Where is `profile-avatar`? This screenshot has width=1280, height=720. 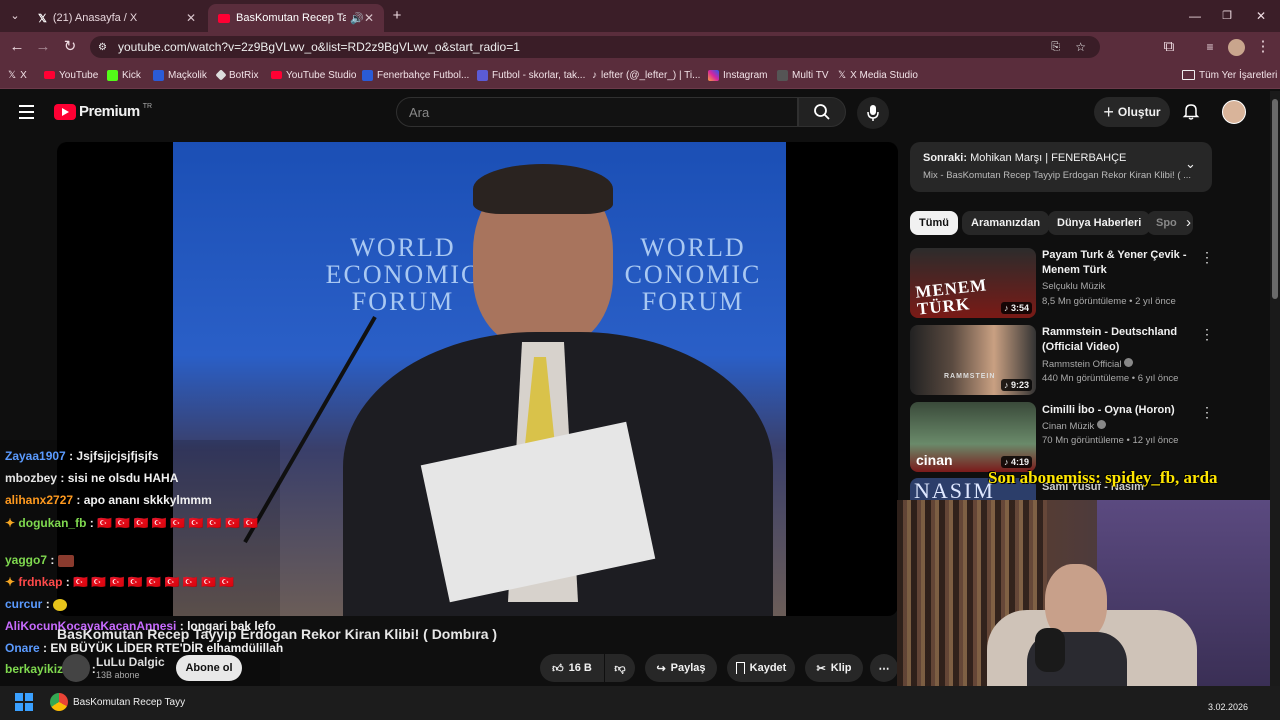 profile-avatar is located at coordinates (1236, 47).